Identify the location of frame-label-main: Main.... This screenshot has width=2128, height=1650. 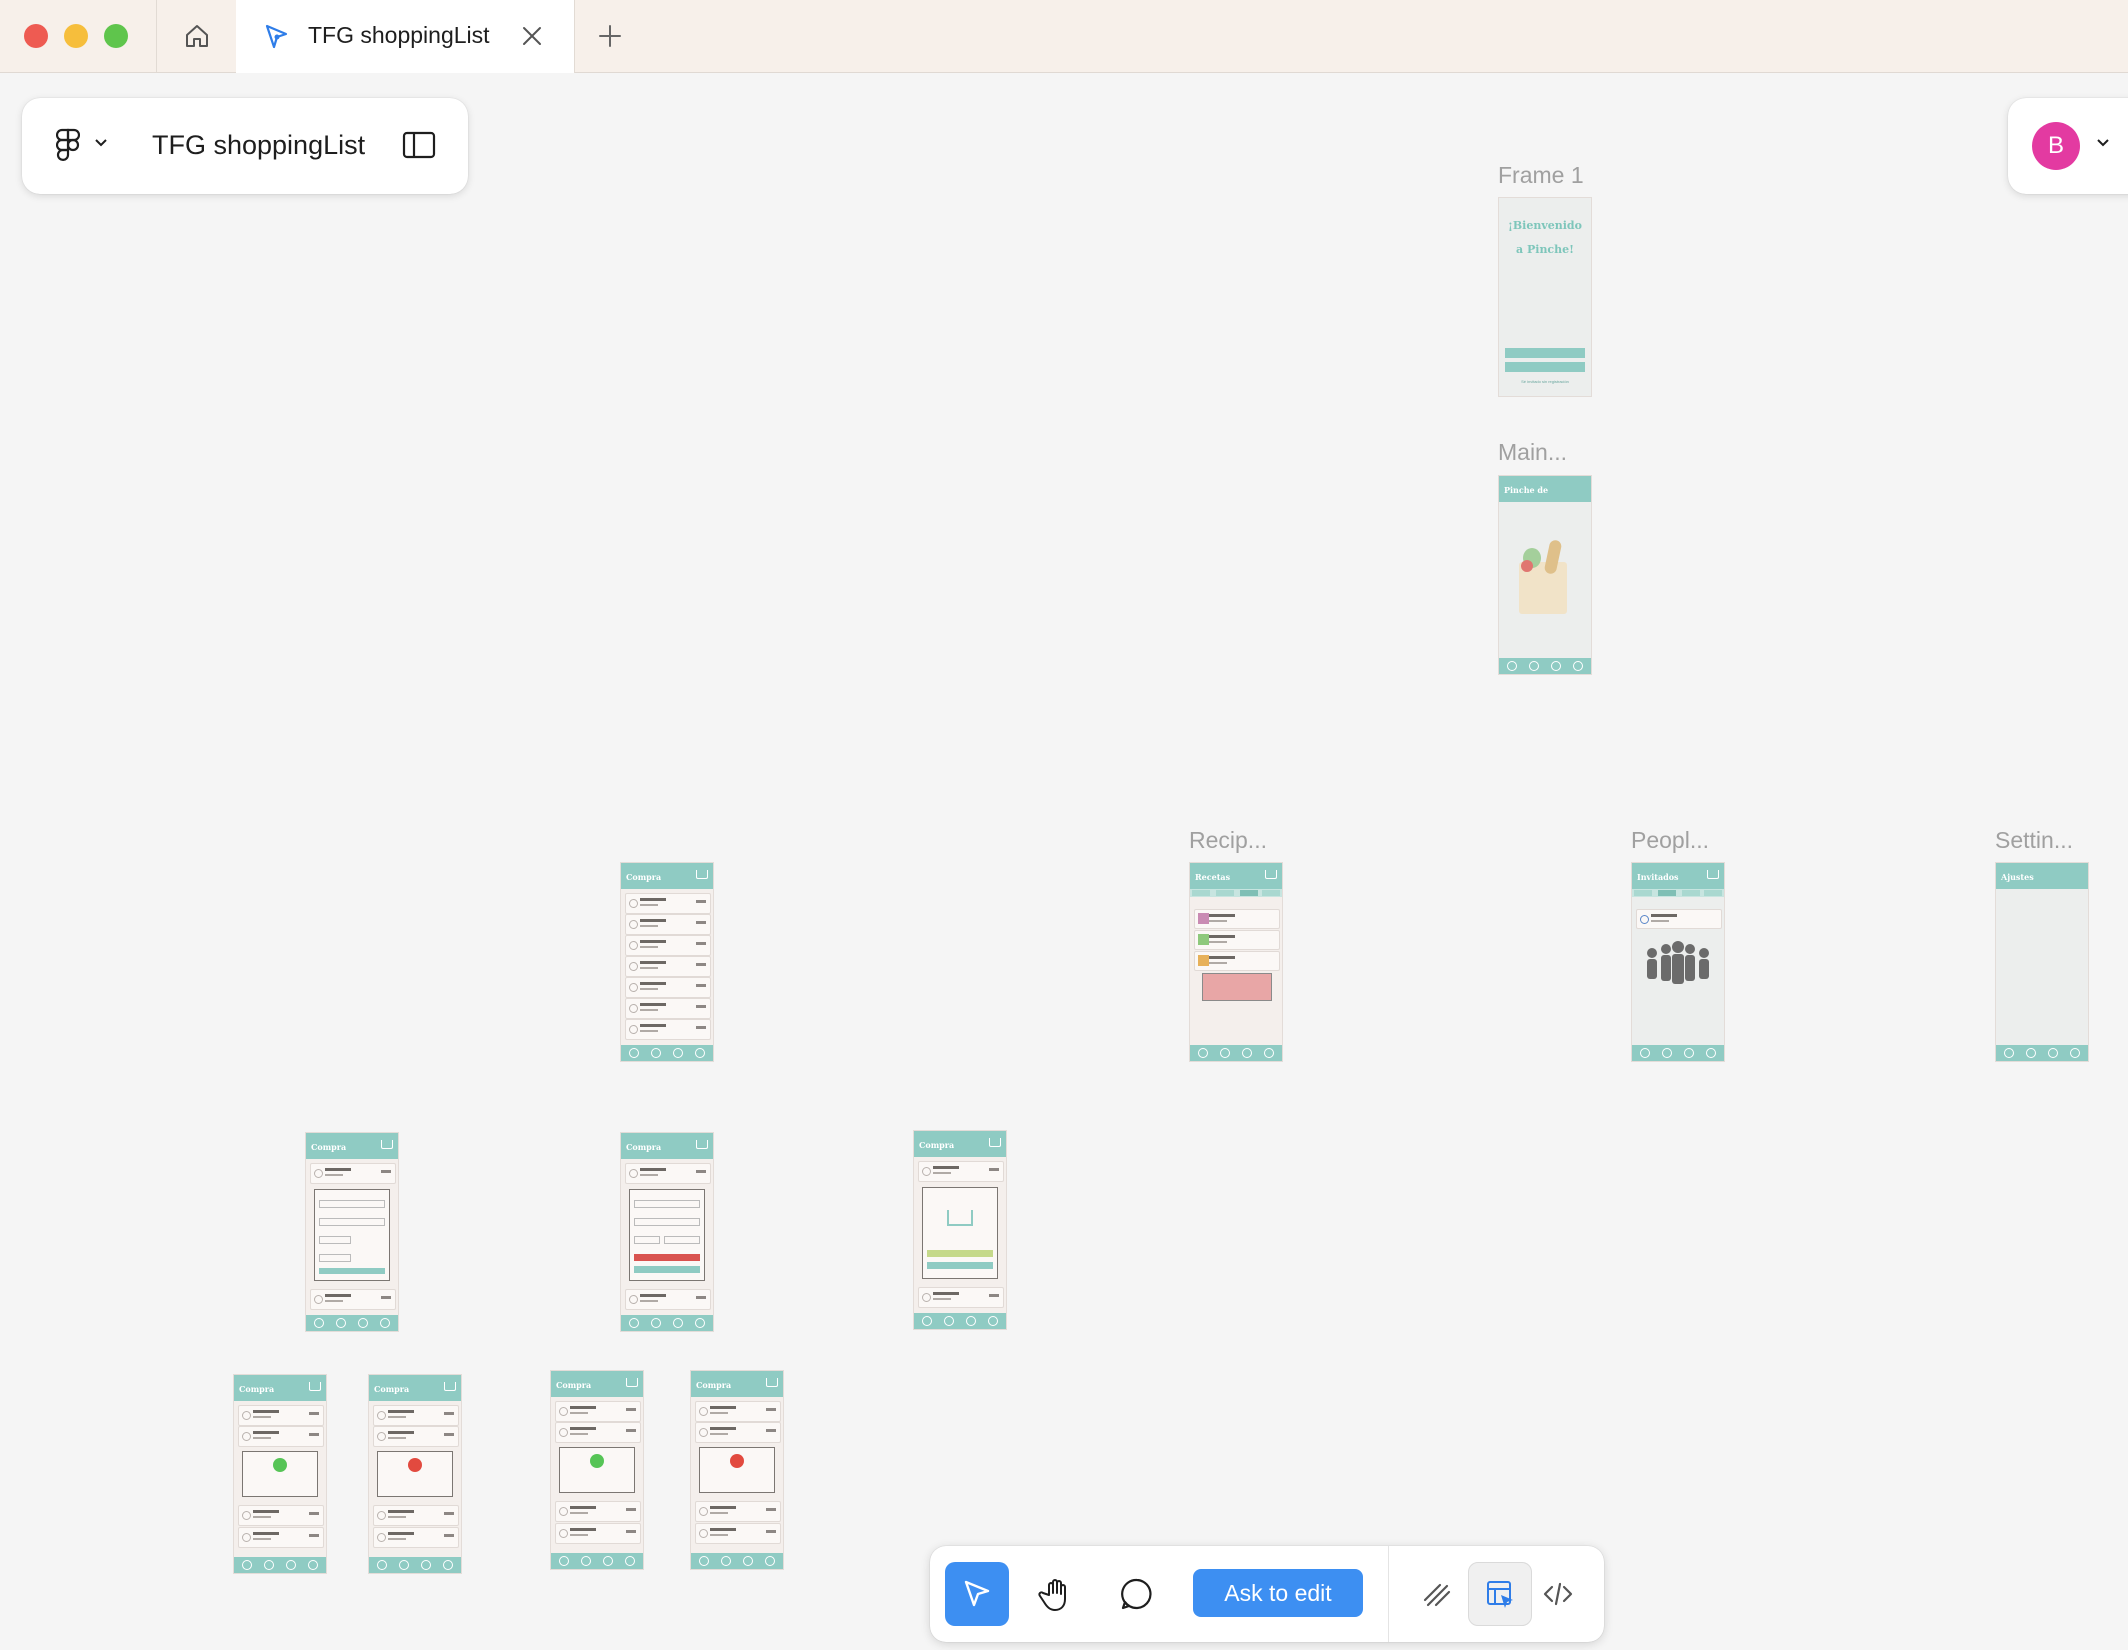
(1532, 452).